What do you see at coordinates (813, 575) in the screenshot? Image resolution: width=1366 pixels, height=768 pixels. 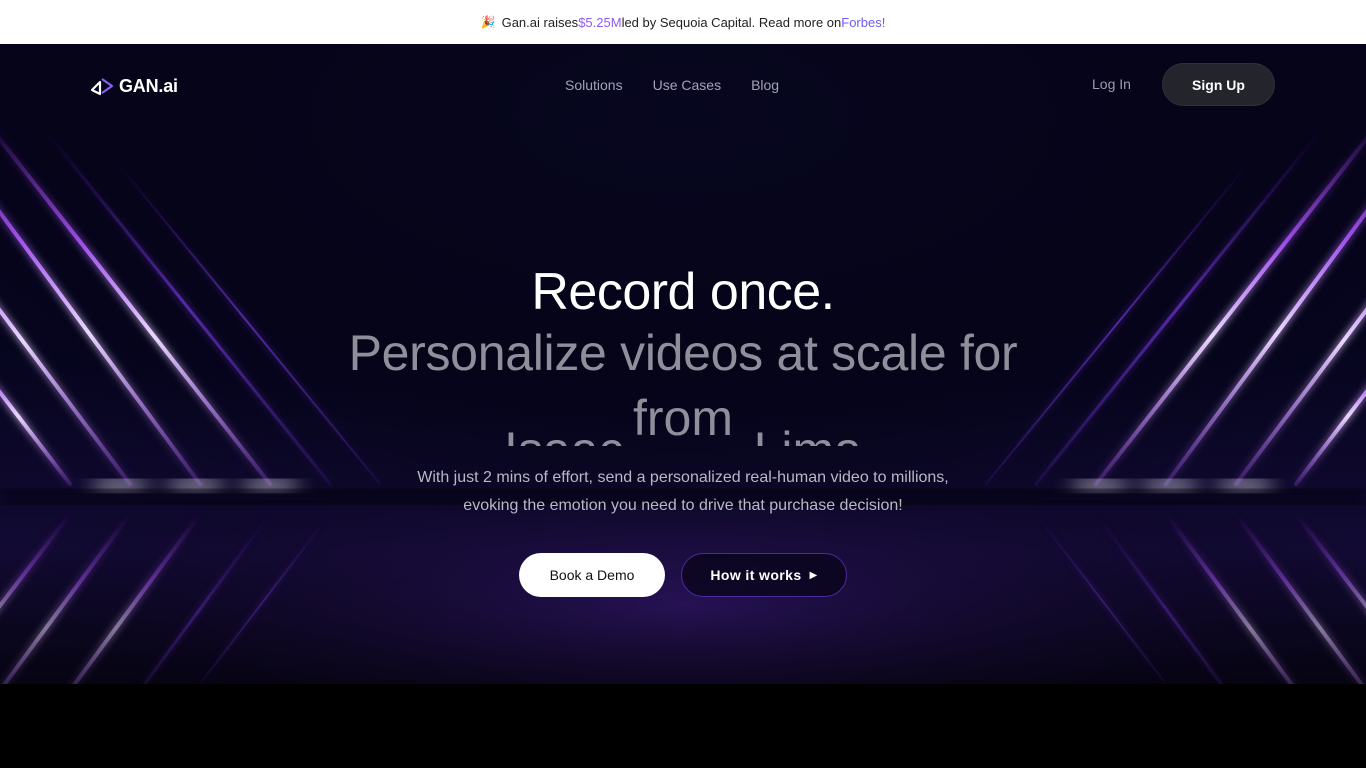 I see `caret-right-icon: ▶` at bounding box center [813, 575].